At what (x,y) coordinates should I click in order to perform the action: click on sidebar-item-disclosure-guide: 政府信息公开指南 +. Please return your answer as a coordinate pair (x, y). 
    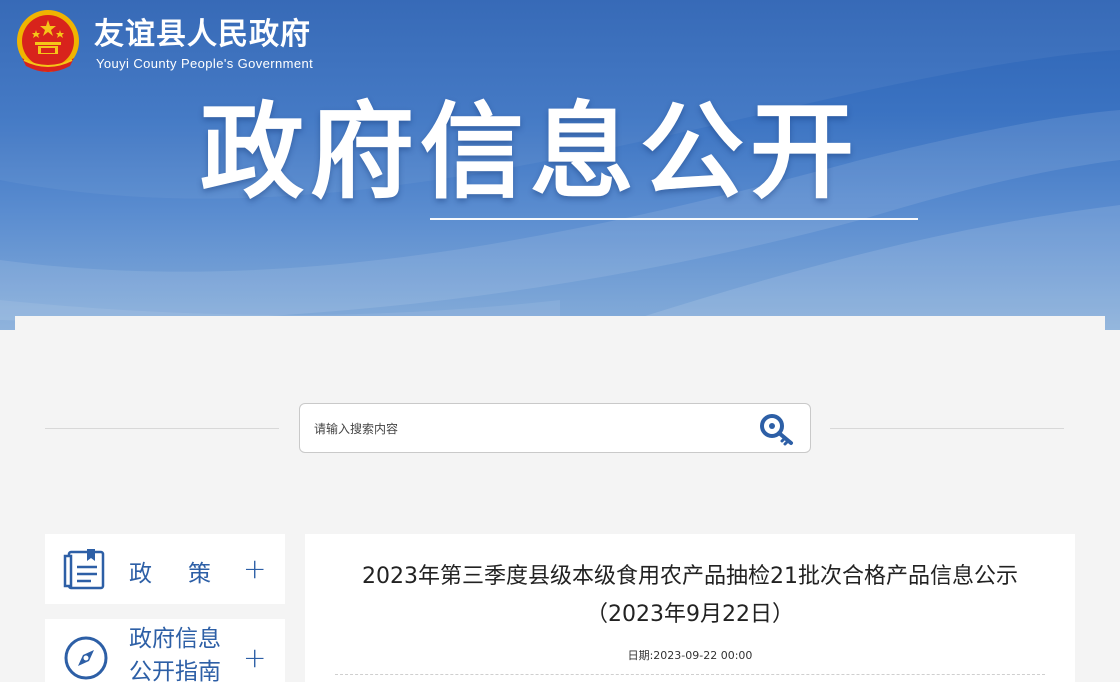
    Looking at the image, I should click on (165, 650).